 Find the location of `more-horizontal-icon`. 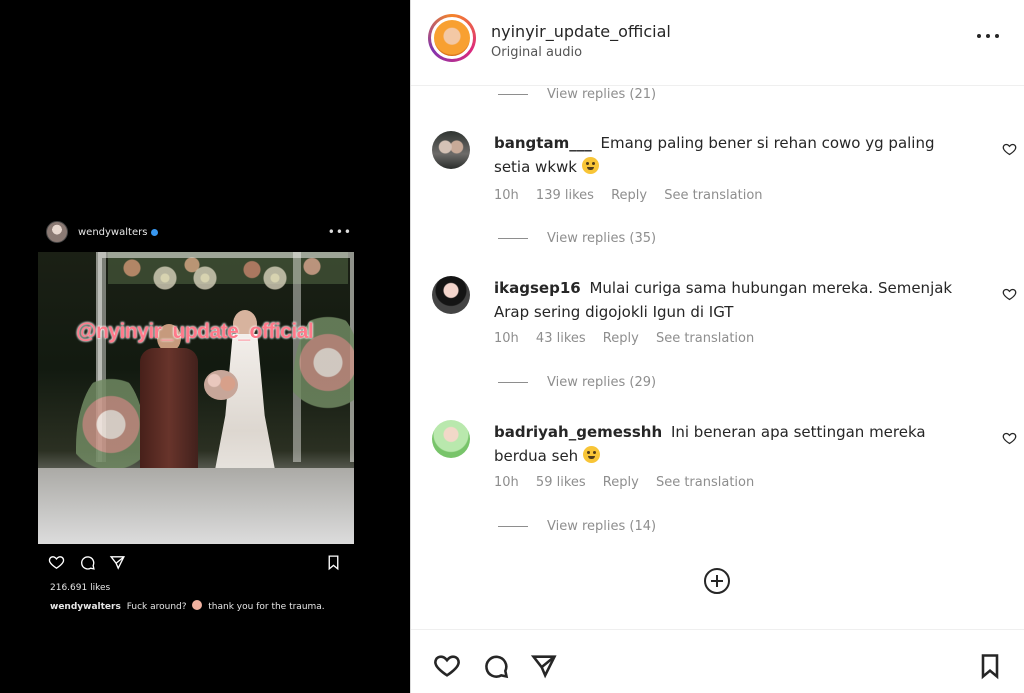

more-horizontal-icon is located at coordinates (988, 37).